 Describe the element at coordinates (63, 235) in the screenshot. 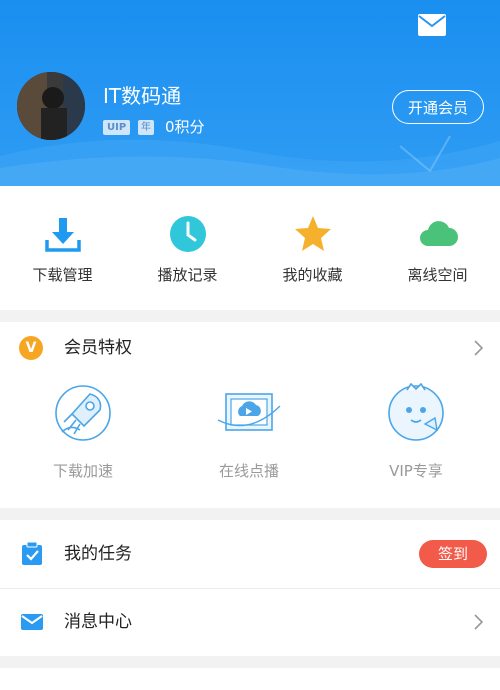

I see `download-icon` at that location.